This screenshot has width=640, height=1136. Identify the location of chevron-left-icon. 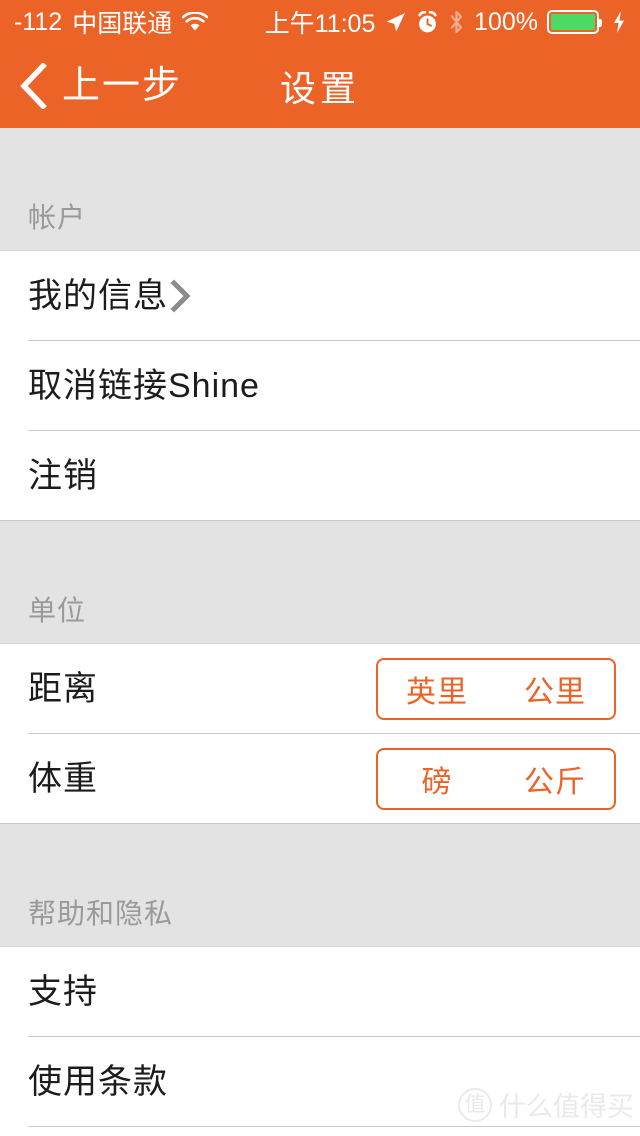
(33, 86).